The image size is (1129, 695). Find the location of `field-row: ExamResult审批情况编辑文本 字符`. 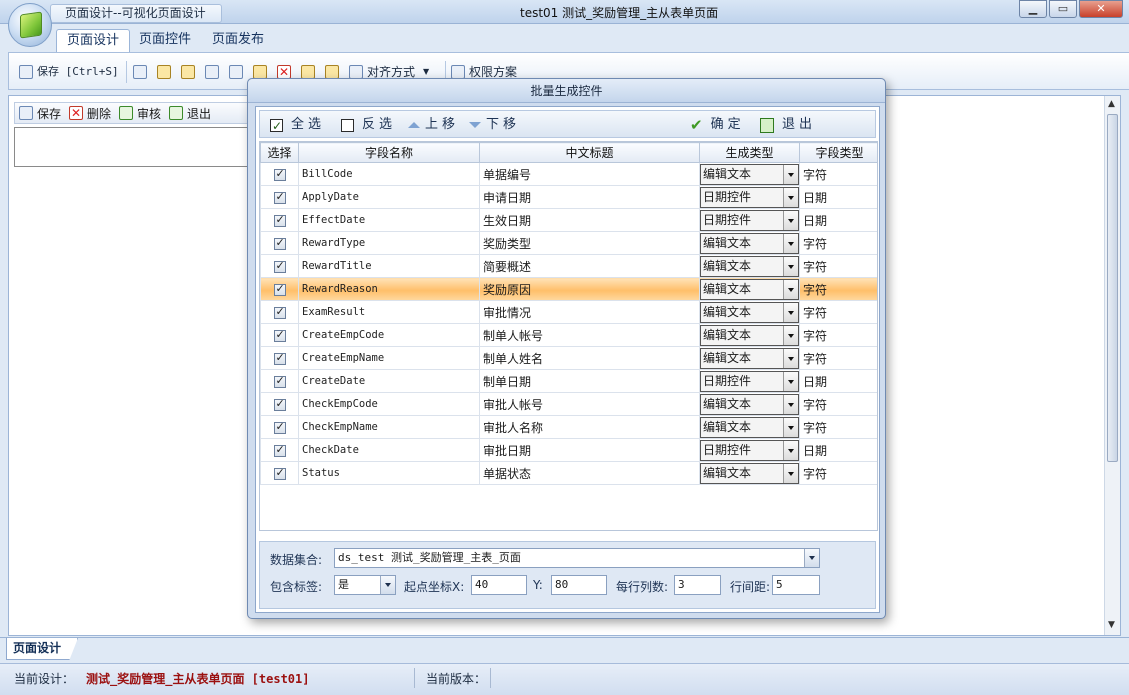

field-row: ExamResult审批情况编辑文本 字符 is located at coordinates (568, 312).